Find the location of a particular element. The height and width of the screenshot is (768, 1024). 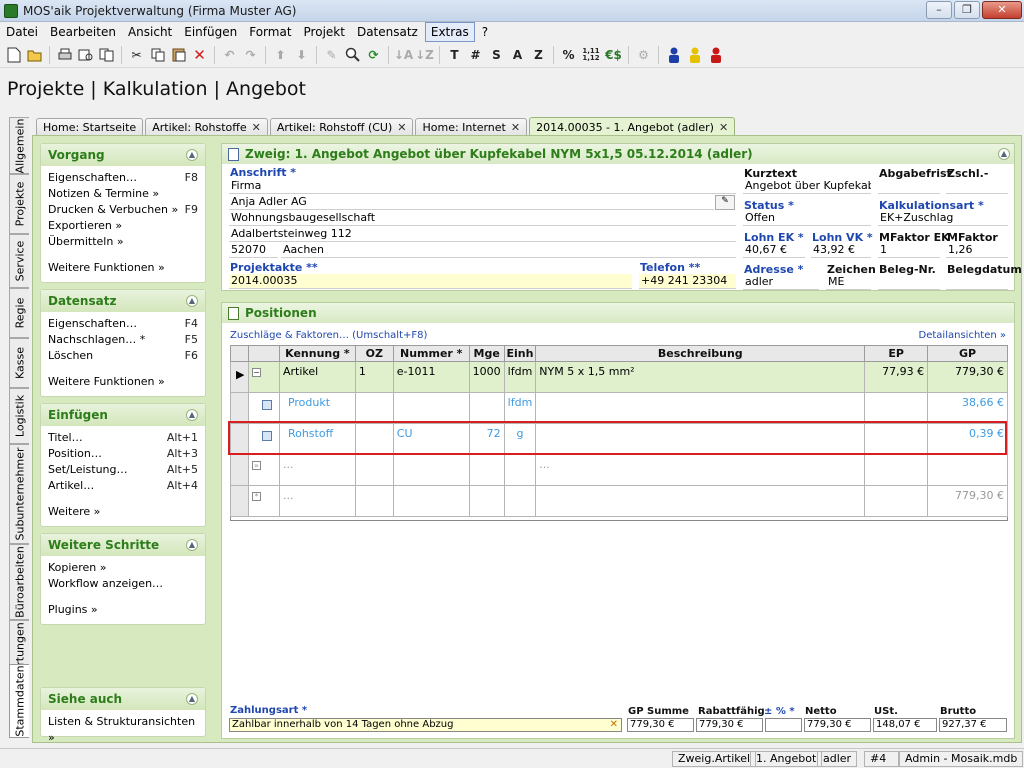

header-nummer: Nummer * is located at coordinates (431, 353).